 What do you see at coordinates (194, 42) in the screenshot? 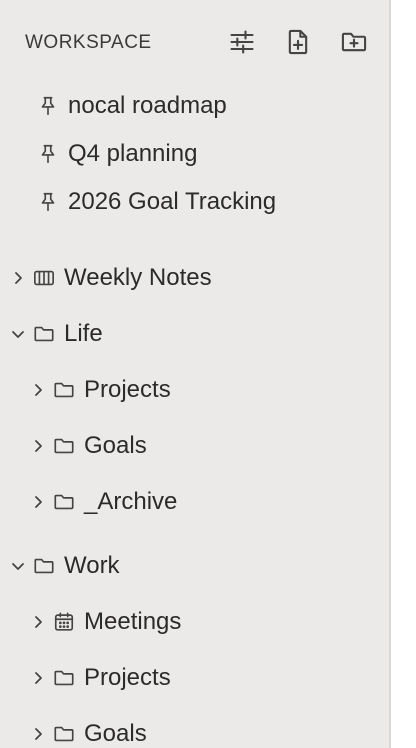
I see `sidebar-header: WORKSPACE` at bounding box center [194, 42].